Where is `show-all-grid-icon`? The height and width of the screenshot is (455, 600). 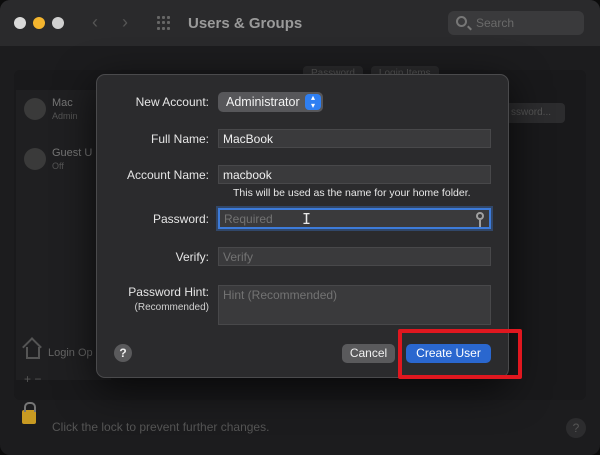 show-all-grid-icon is located at coordinates (164, 23).